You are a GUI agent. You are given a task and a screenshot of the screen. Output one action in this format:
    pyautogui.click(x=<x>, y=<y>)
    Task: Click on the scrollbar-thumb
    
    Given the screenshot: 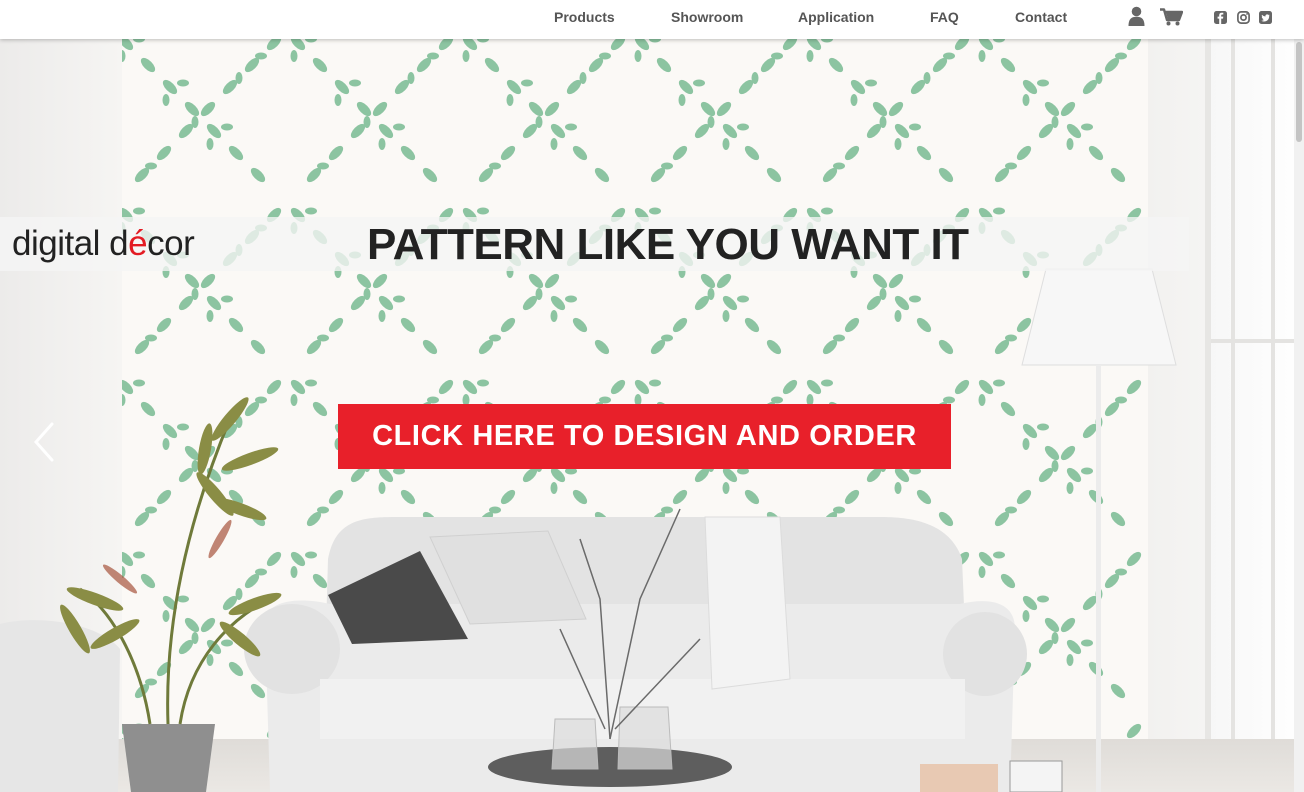 What is the action you would take?
    pyautogui.click(x=1299, y=92)
    